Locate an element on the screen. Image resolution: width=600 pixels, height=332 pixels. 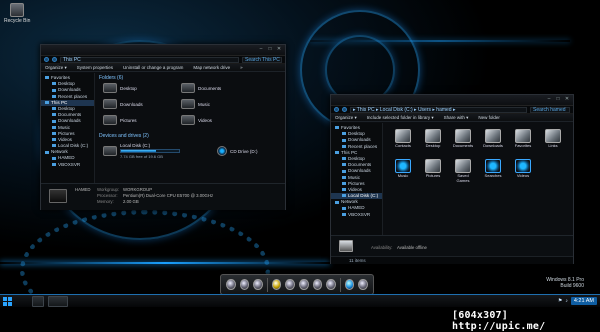
nav-item-label: Documents is located at coordinates (70, 115).